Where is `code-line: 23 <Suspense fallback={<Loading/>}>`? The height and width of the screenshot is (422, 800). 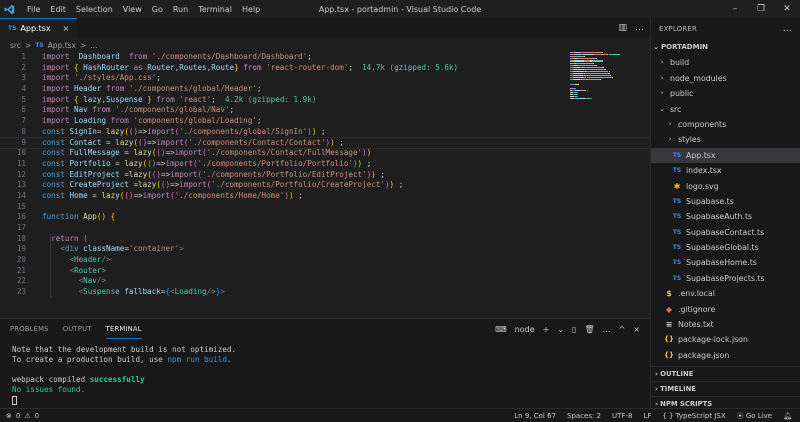
code-line: 23 <Suspense fallback={<Loading/>}> is located at coordinates (325, 292).